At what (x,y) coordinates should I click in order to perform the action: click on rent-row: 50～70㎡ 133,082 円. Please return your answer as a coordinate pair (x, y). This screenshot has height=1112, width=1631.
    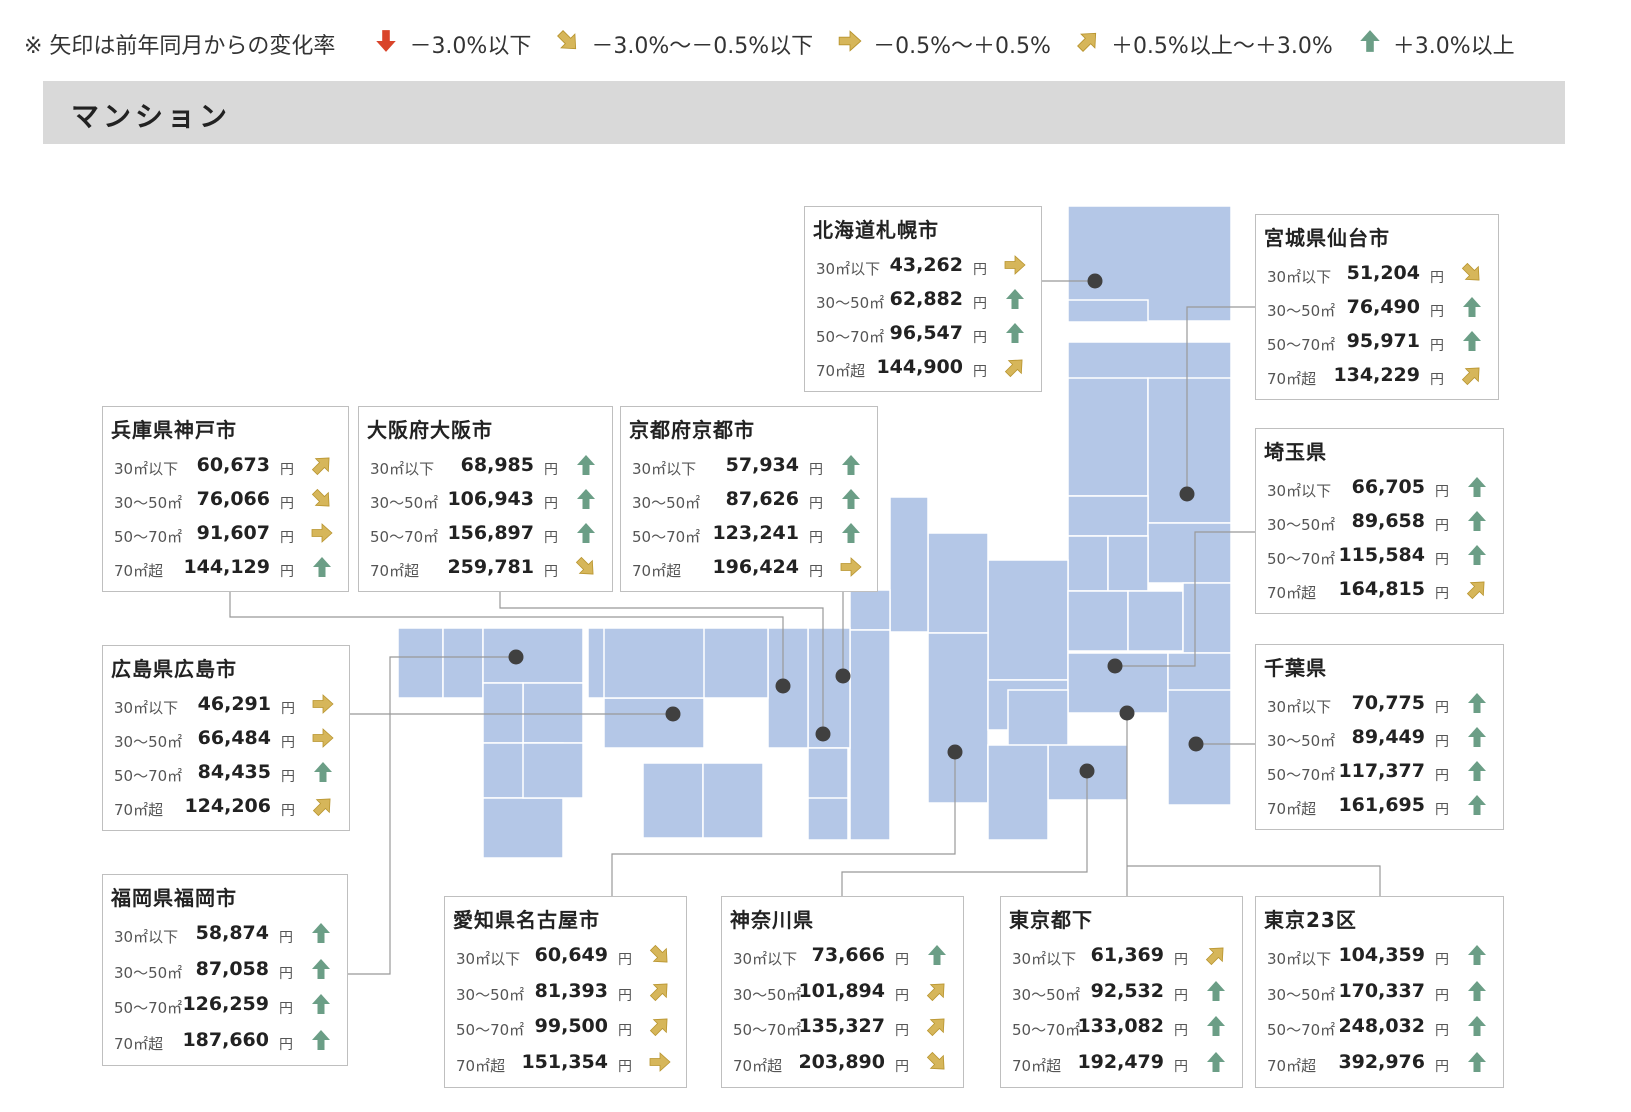
    Looking at the image, I should click on (1121, 1027).